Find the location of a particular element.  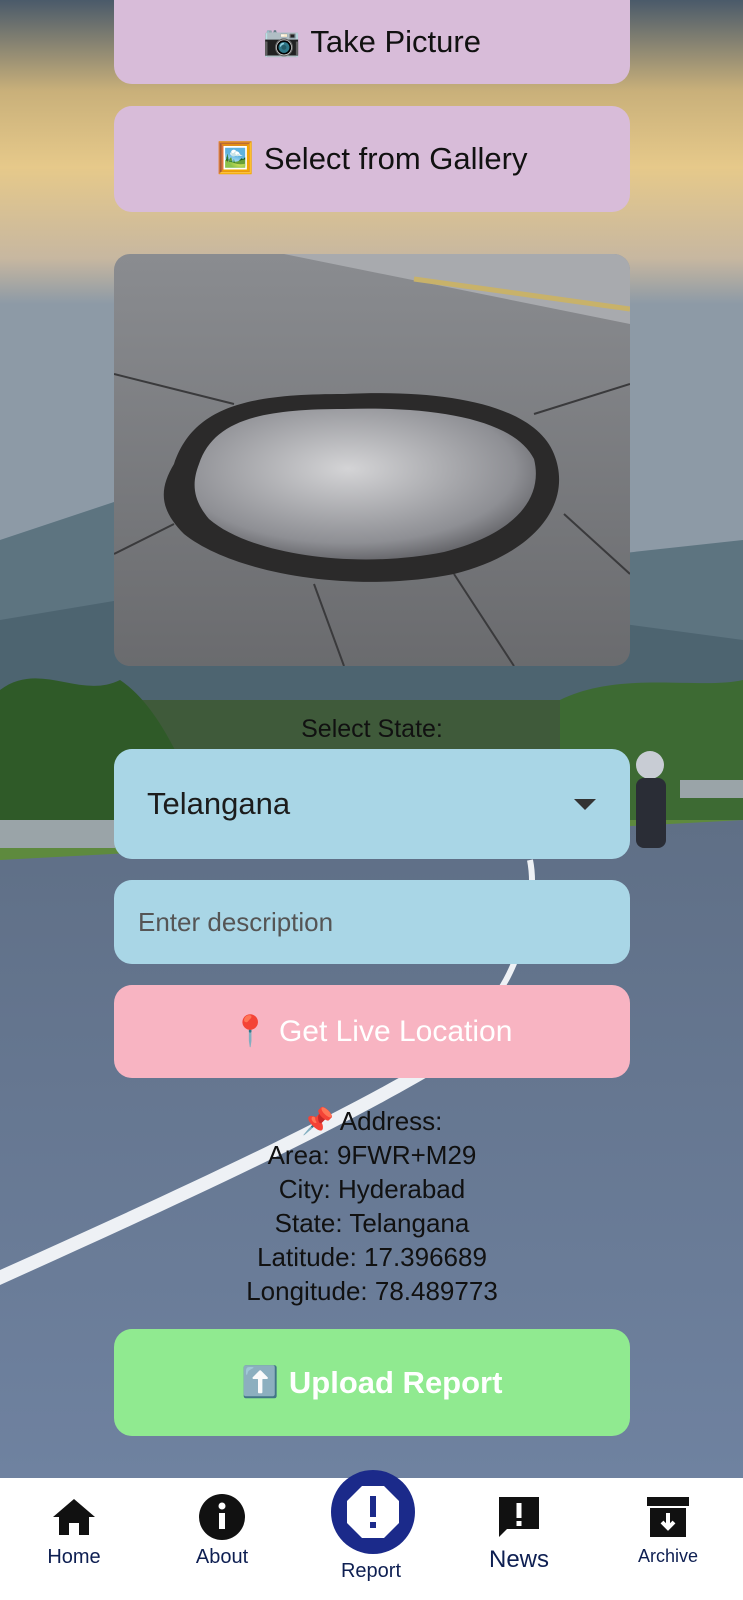

nav-item-about: About is located at coordinates (222, 1539).